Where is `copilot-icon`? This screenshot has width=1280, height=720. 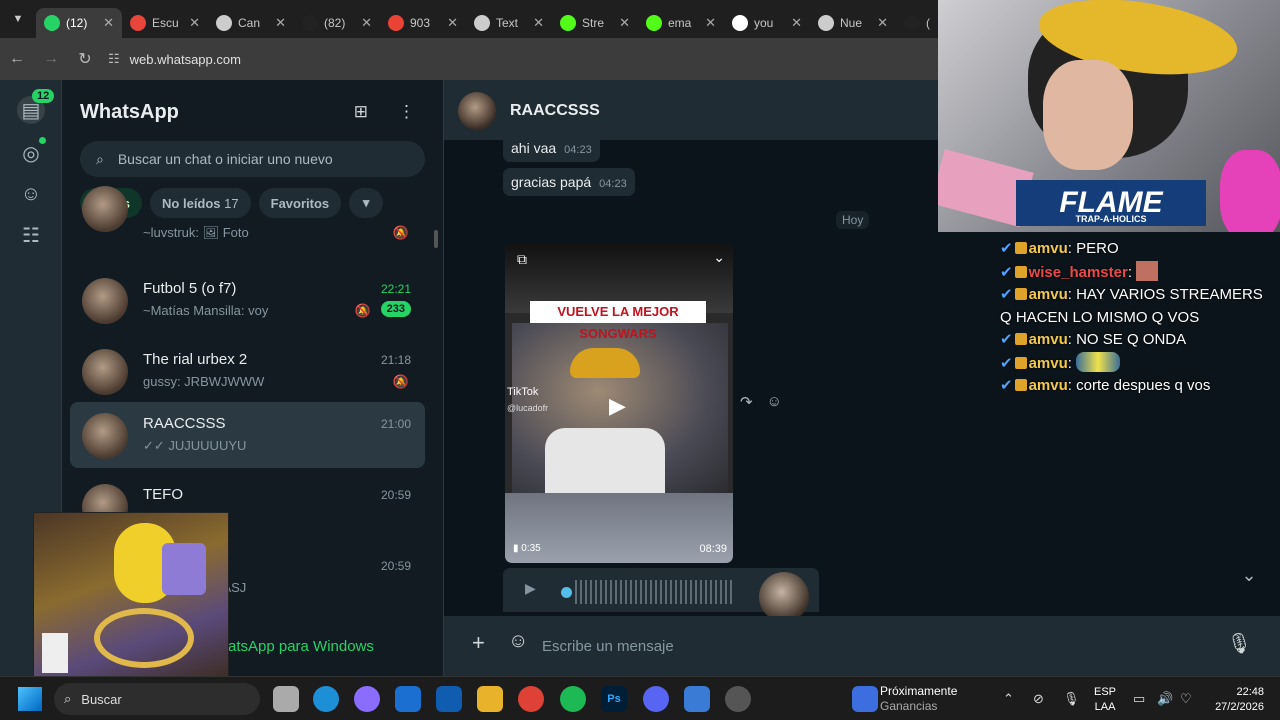
copilot-icon is located at coordinates (367, 699).